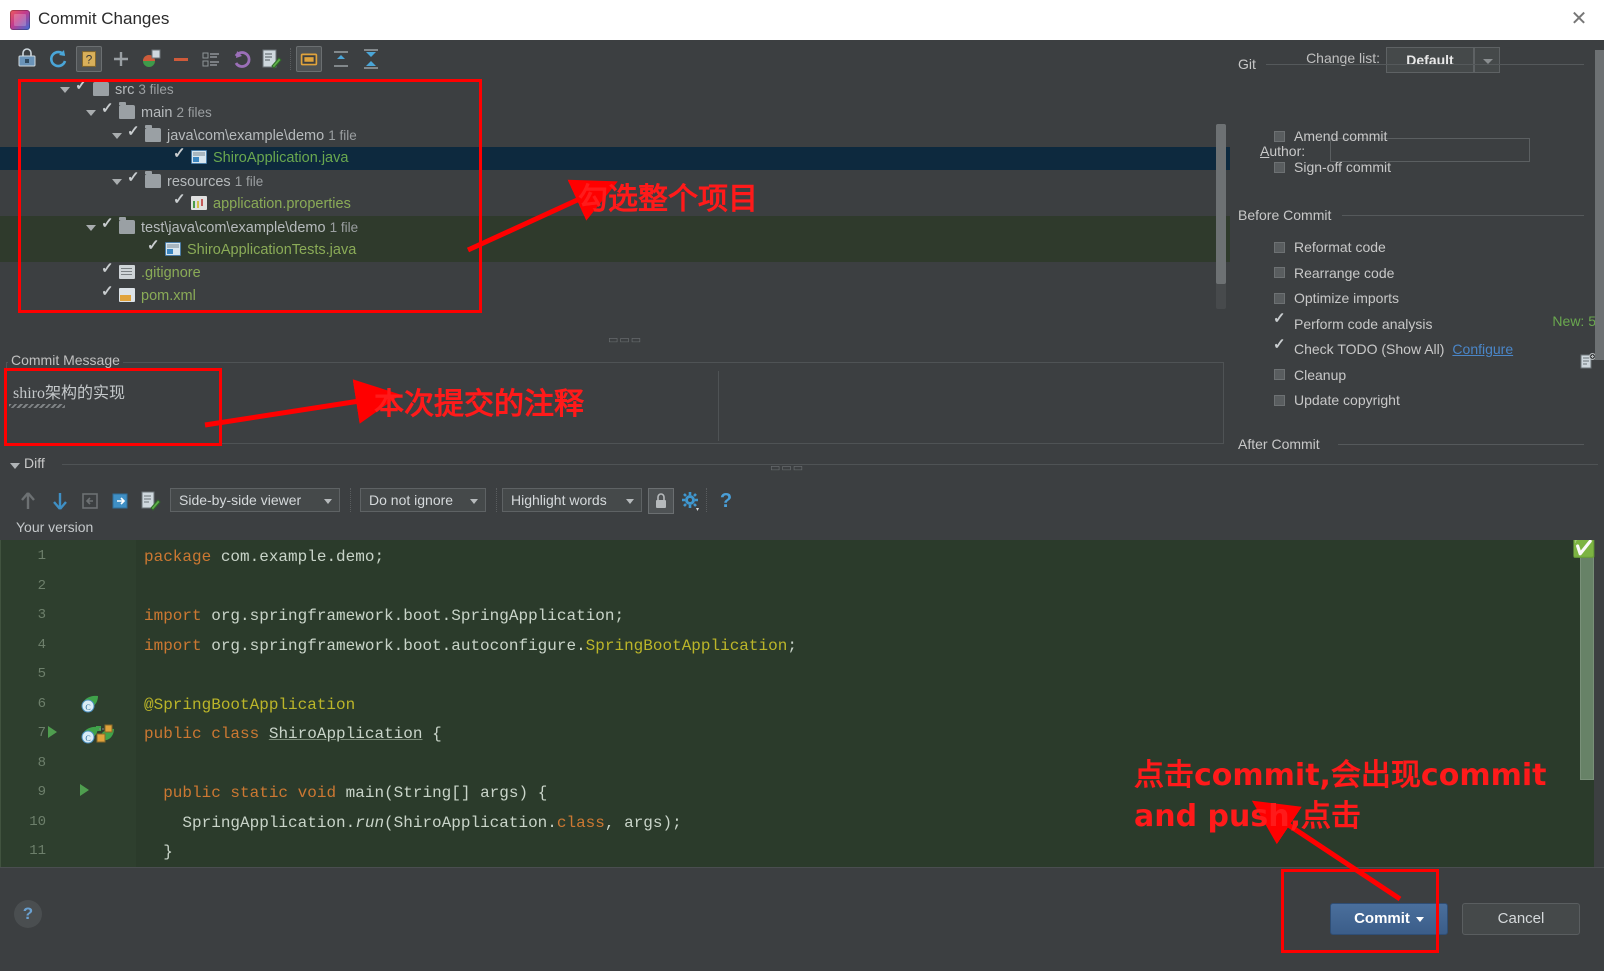 The image size is (1604, 971). I want to click on line-number: 3, so click(41, 615).